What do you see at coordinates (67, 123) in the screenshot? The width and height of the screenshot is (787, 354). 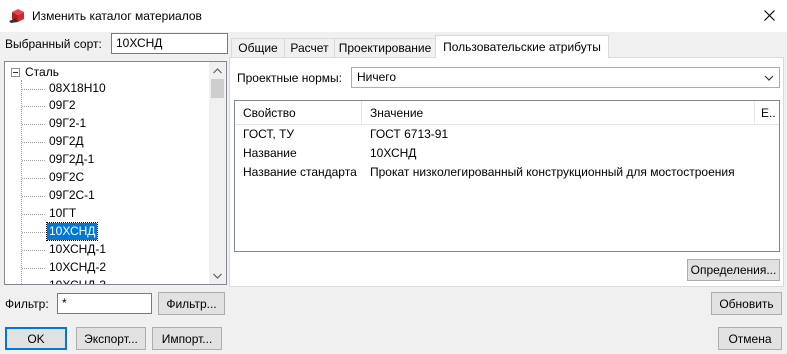 I see `tree-item: 09Г2-1` at bounding box center [67, 123].